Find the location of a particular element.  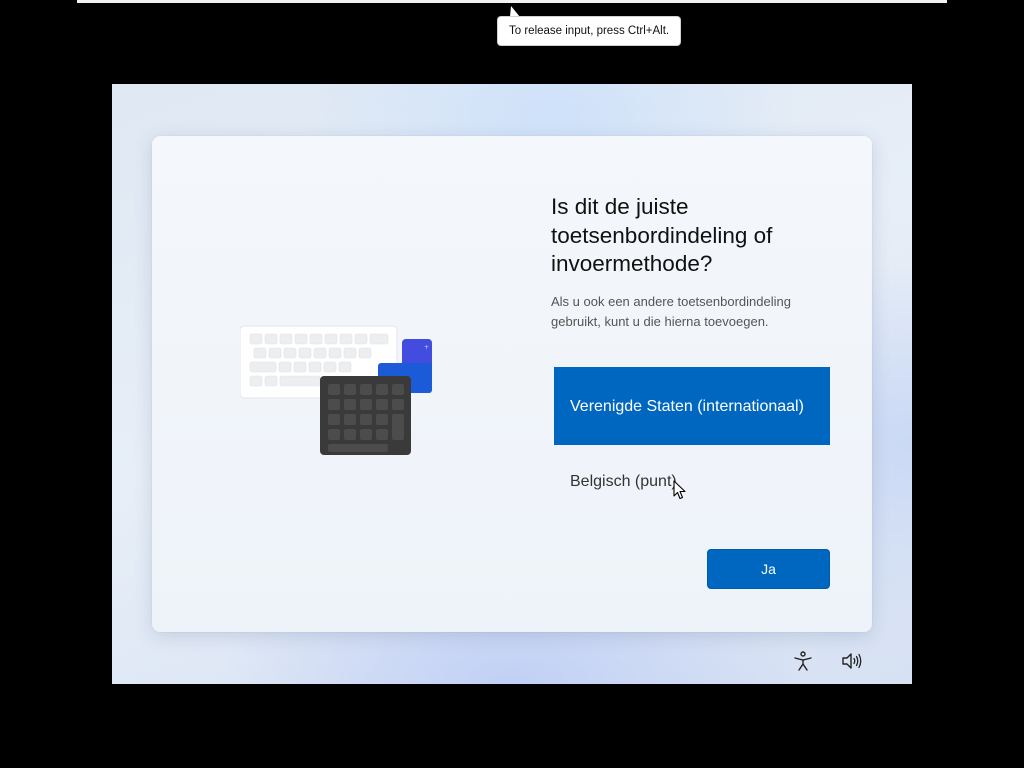

layout-option-belgian-period: Belgisch (punt) is located at coordinates (692, 481).